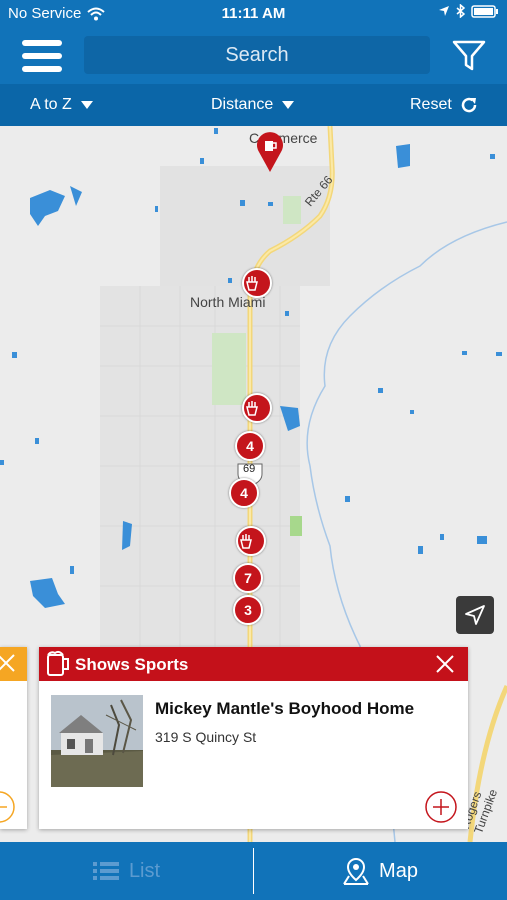 This screenshot has height=900, width=507. I want to click on top-bar: Search, so click(253, 56).